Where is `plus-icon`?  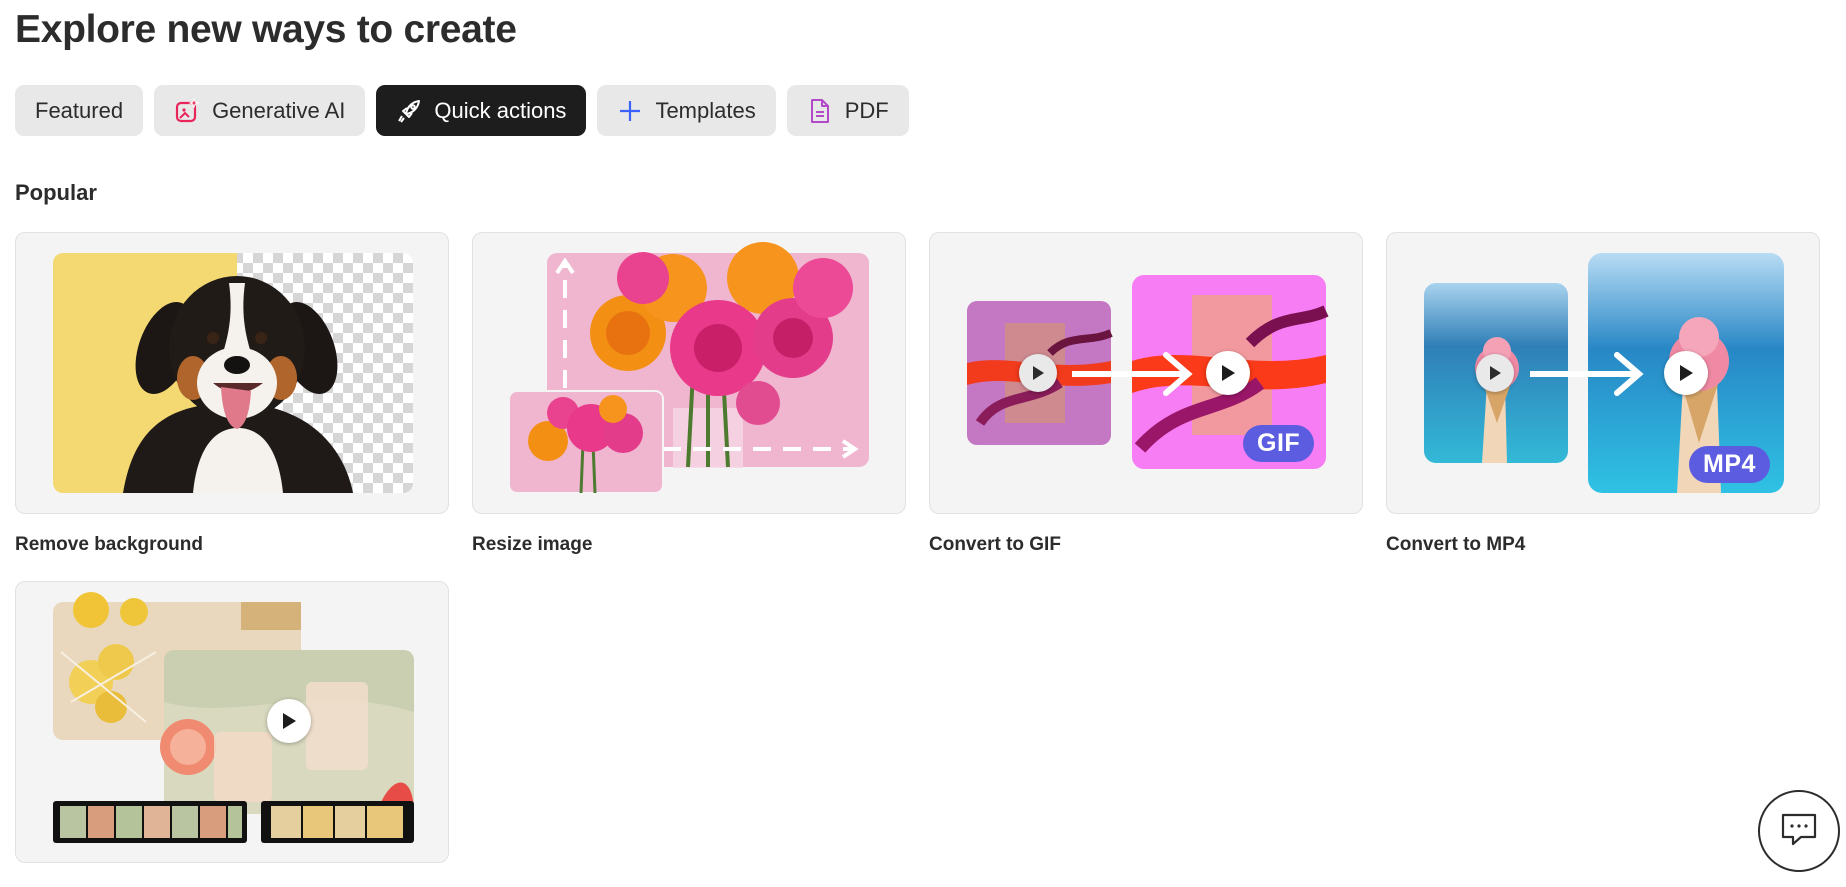 plus-icon is located at coordinates (630, 111).